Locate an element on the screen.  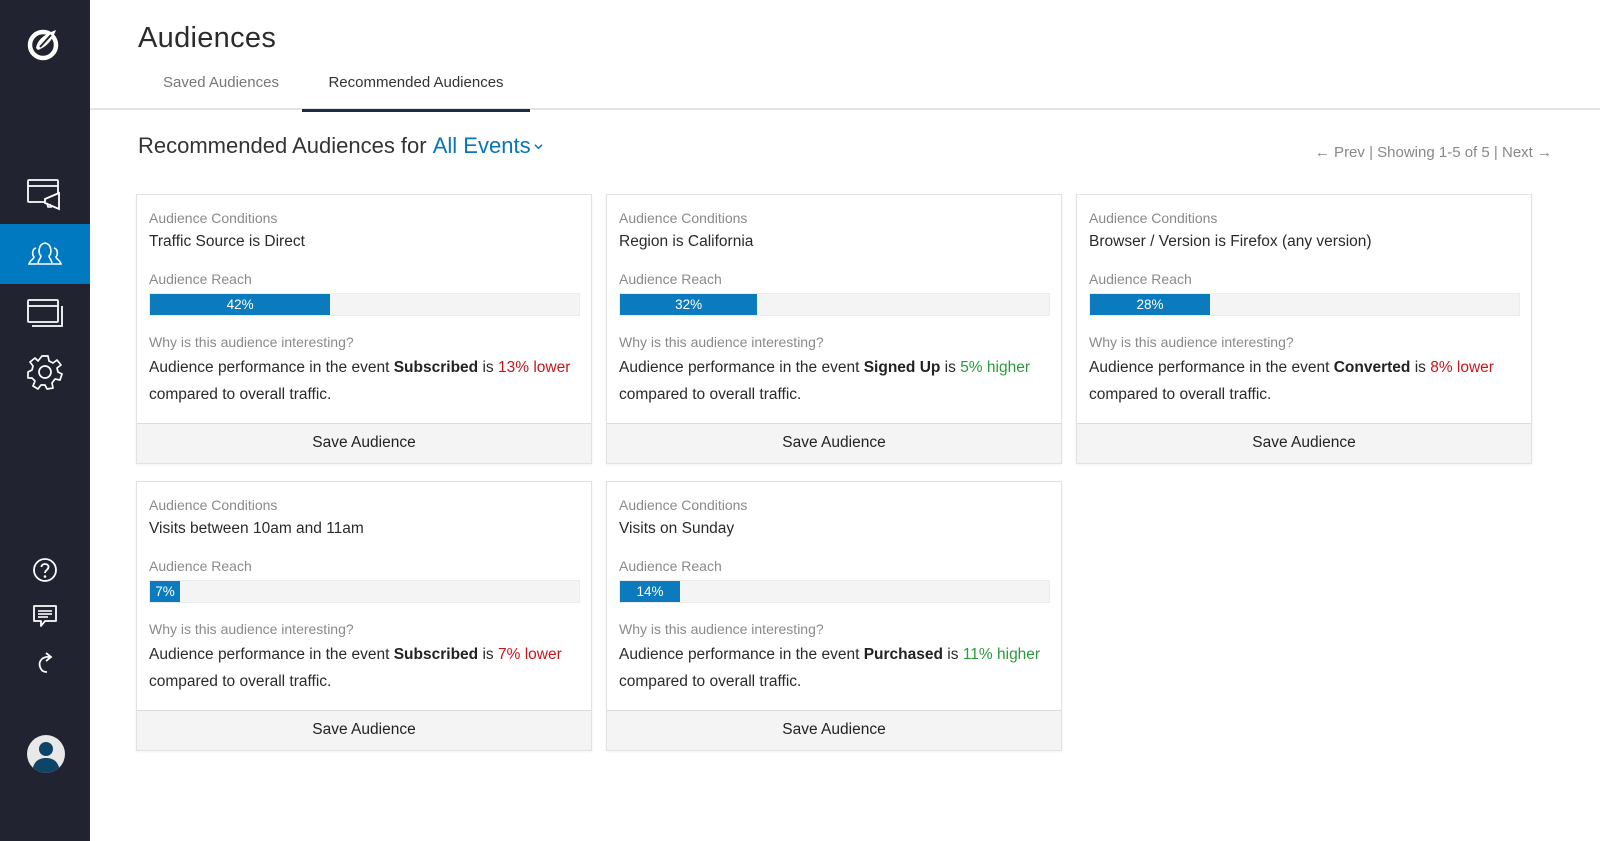
reach-bar: 28% is located at coordinates (1304, 304).